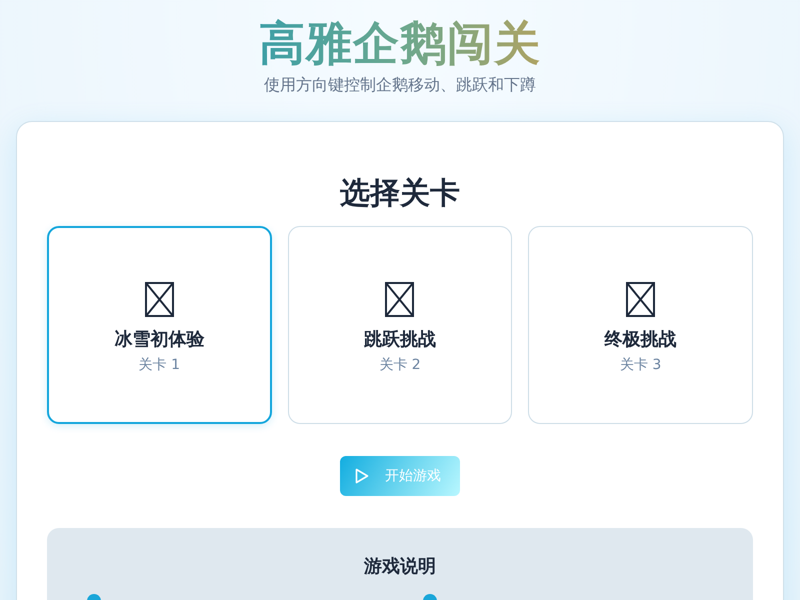 Image resolution: width=800 pixels, height=600 pixels. What do you see at coordinates (640, 340) in the screenshot?
I see `level-name: 终极挑战` at bounding box center [640, 340].